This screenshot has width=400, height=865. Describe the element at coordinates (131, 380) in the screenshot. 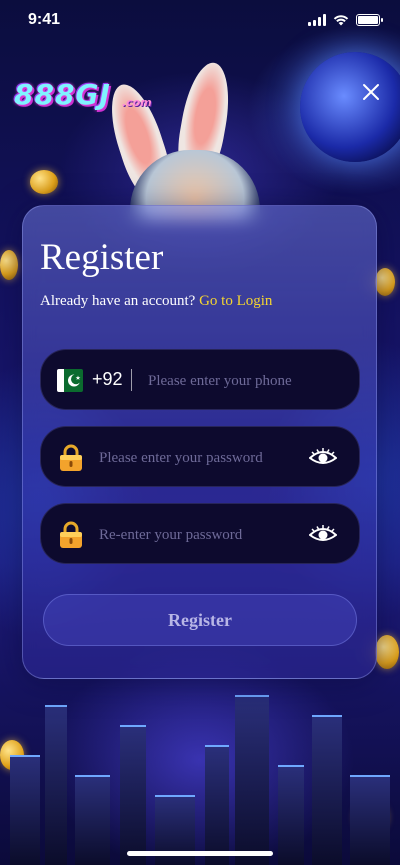

I see `field-divider` at that location.